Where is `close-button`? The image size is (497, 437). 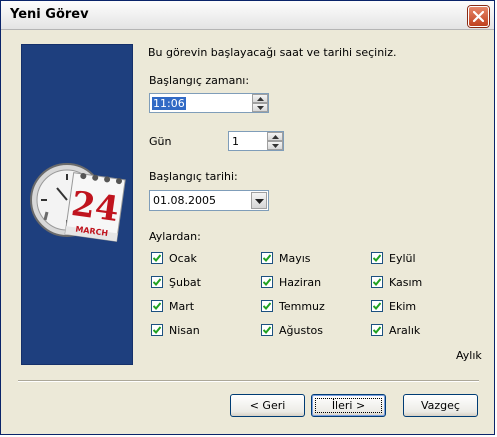
close-button is located at coordinates (478, 16).